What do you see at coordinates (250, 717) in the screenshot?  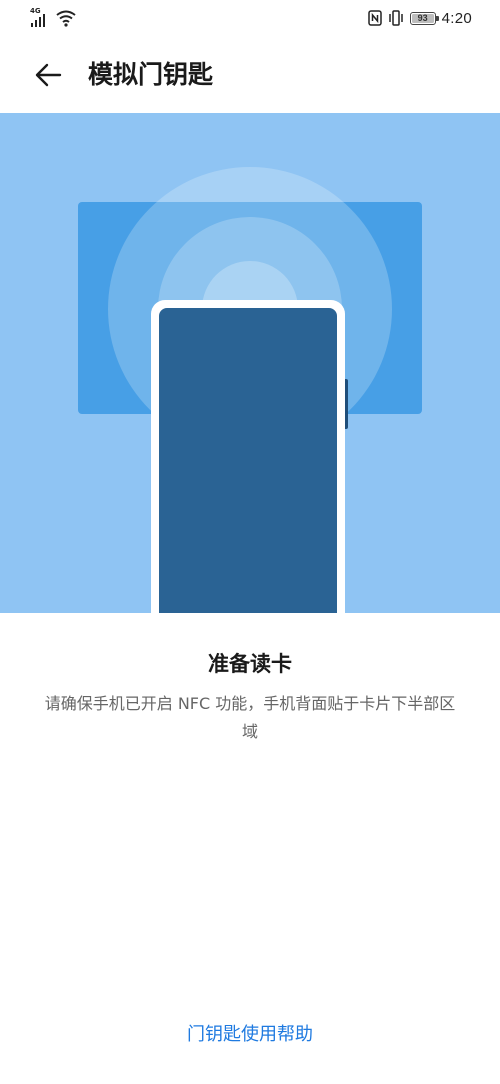 I see `instruction-text: 请确保手机已开启 NFC 功能，手机背面贴于卡片下半部区域` at bounding box center [250, 717].